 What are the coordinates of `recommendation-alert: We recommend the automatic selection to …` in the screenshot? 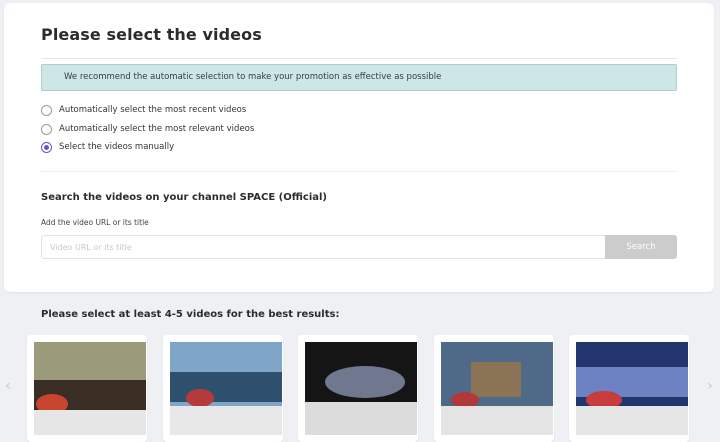 It's located at (359, 77).